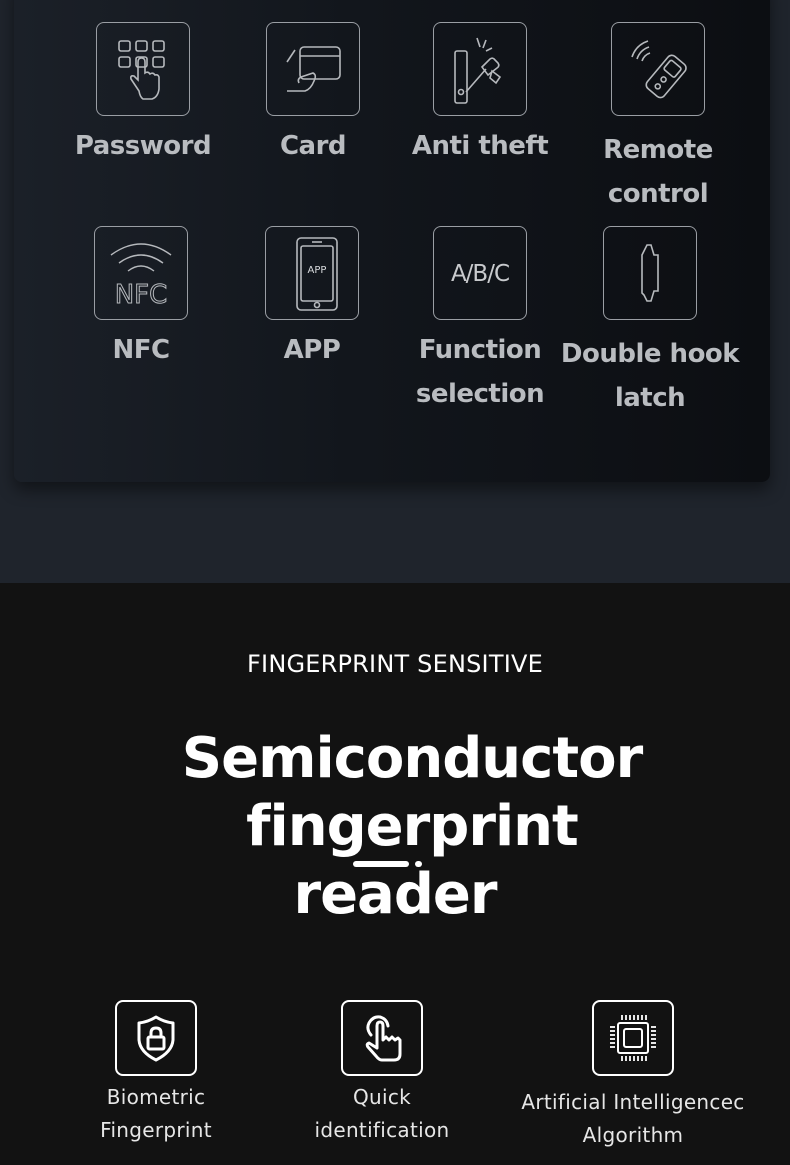 The image size is (790, 1165). What do you see at coordinates (156, 1097) in the screenshot?
I see `feature-label: Biometric` at bounding box center [156, 1097].